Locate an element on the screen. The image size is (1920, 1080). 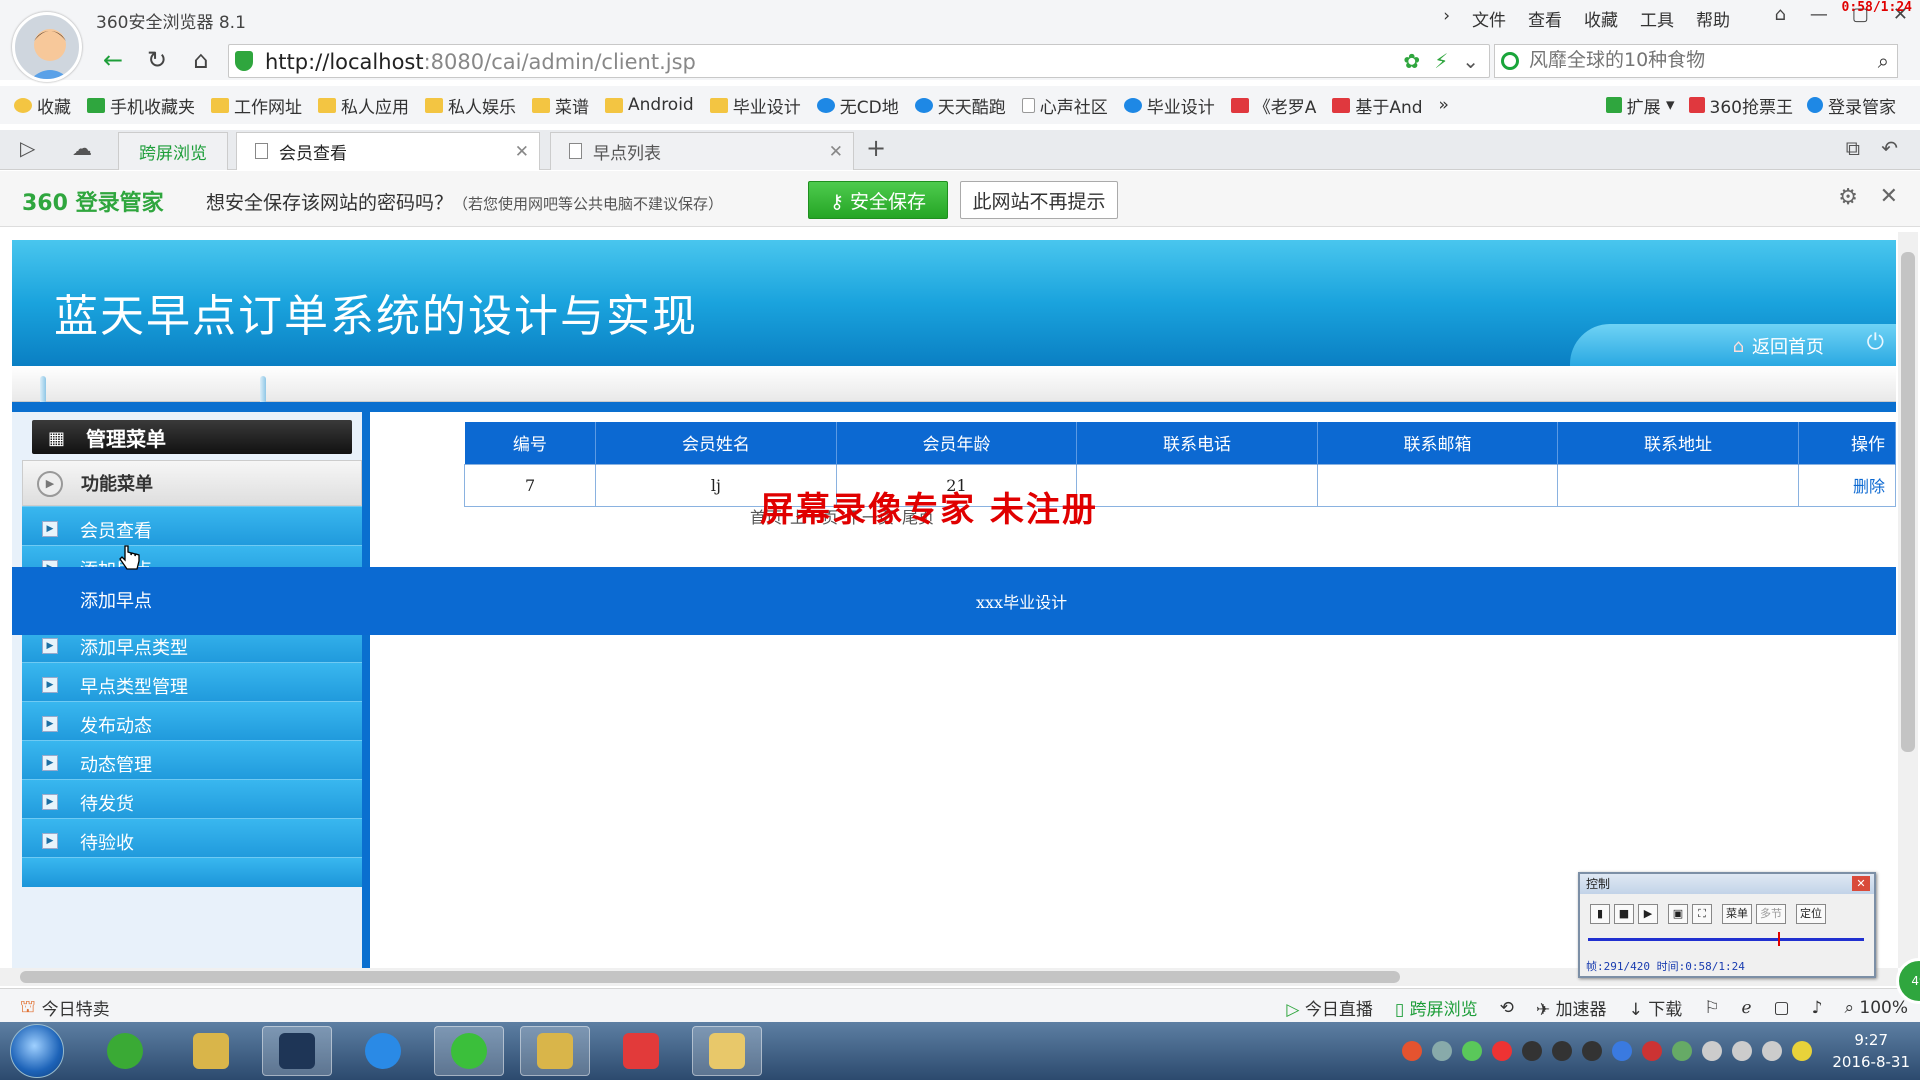
bookmark-item: 天天酷跑 is located at coordinates (960, 105).